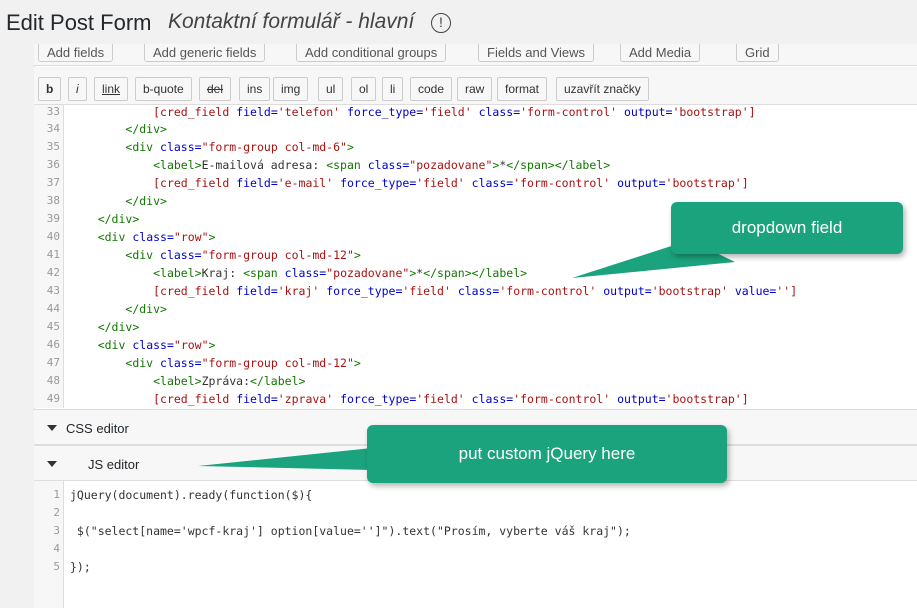 Image resolution: width=917 pixels, height=608 pixels. What do you see at coordinates (787, 228) in the screenshot?
I see `dropdown-field-callout: dropdown field` at bounding box center [787, 228].